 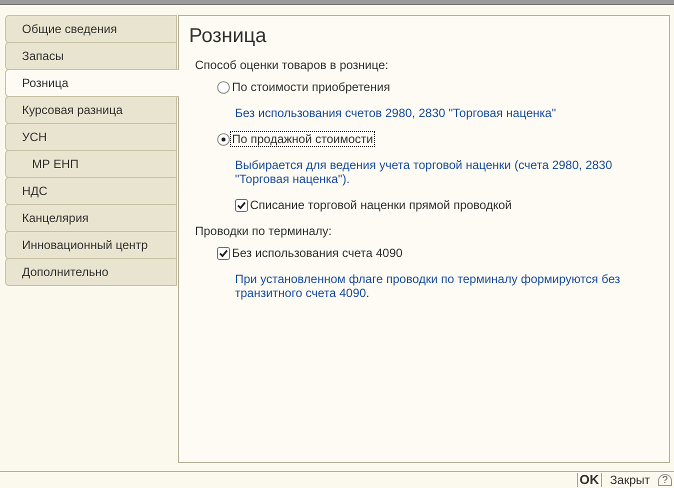 I want to click on sidebar-tab: Канцелярия, so click(x=91, y=218).